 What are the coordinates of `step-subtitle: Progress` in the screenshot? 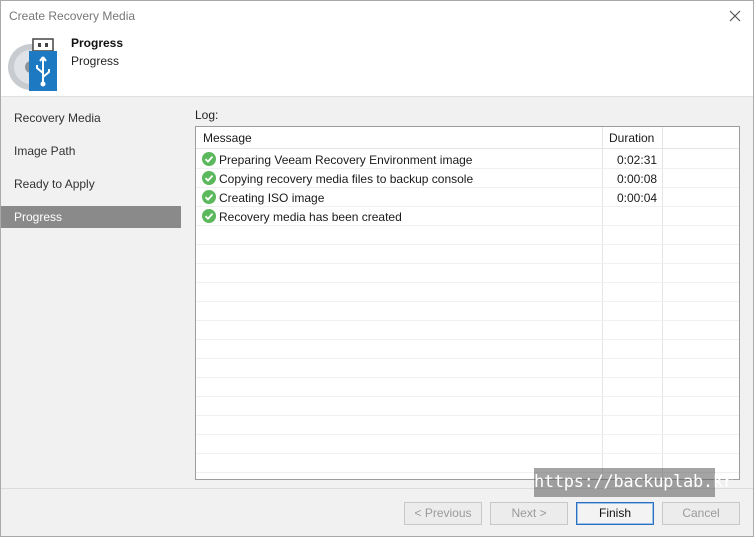 It's located at (95, 61).